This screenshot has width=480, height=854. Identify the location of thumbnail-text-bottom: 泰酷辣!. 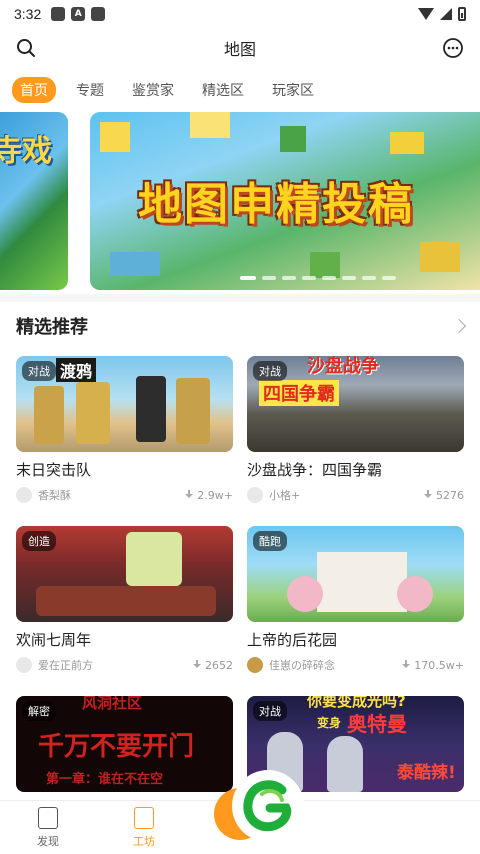
(426, 773).